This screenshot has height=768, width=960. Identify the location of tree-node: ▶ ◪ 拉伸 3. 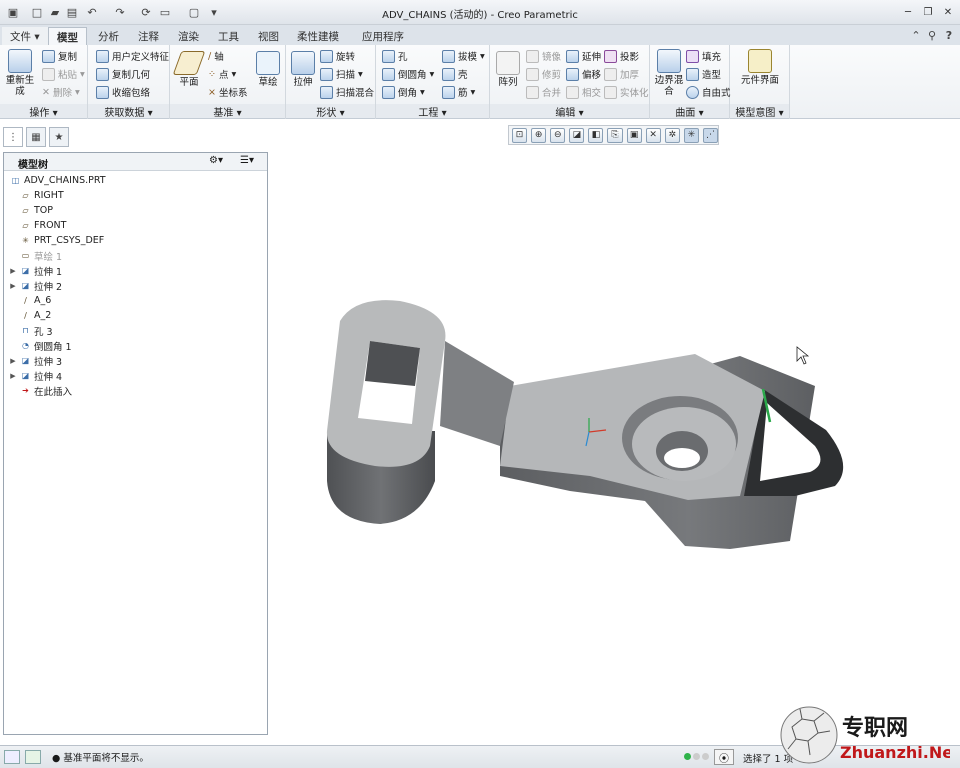
(35, 360).